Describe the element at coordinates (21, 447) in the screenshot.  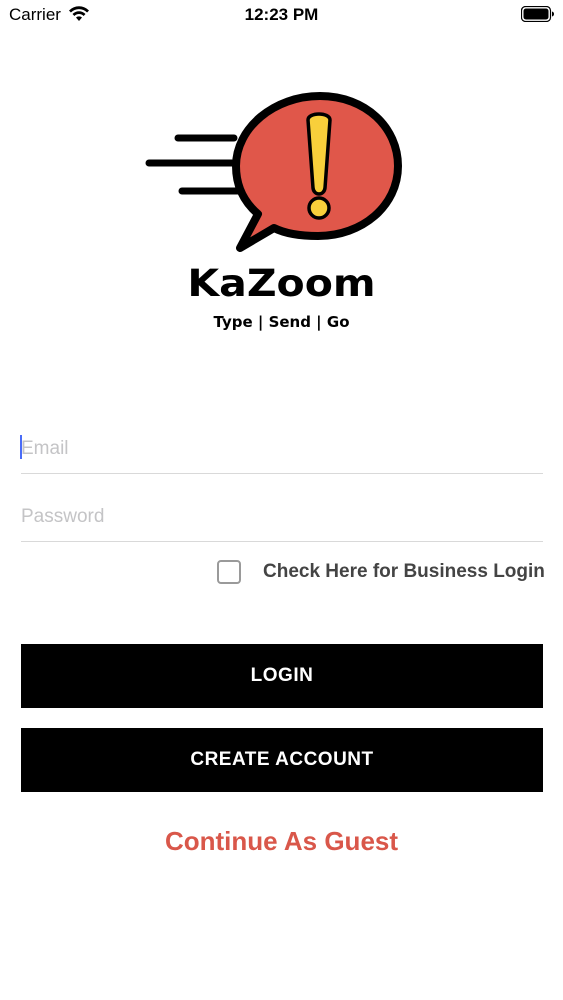
I see `text-caret` at that location.